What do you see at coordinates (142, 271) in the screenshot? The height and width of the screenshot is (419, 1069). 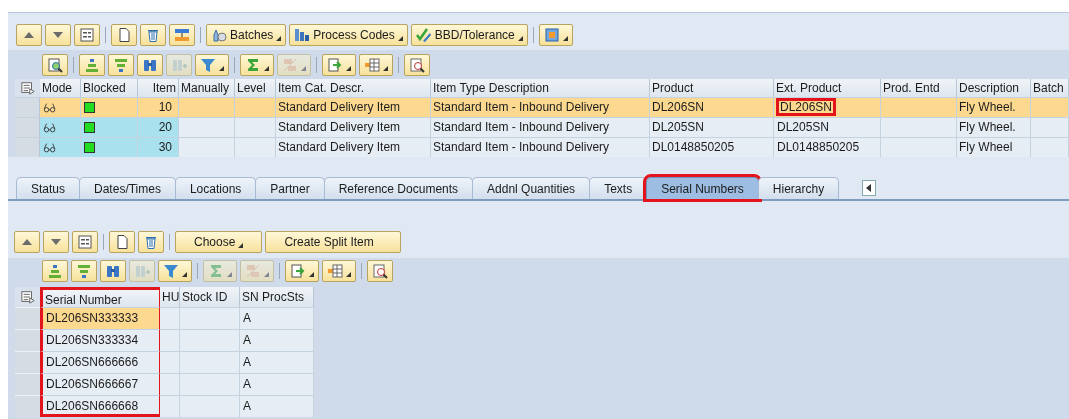 I see `find-next-icon` at bounding box center [142, 271].